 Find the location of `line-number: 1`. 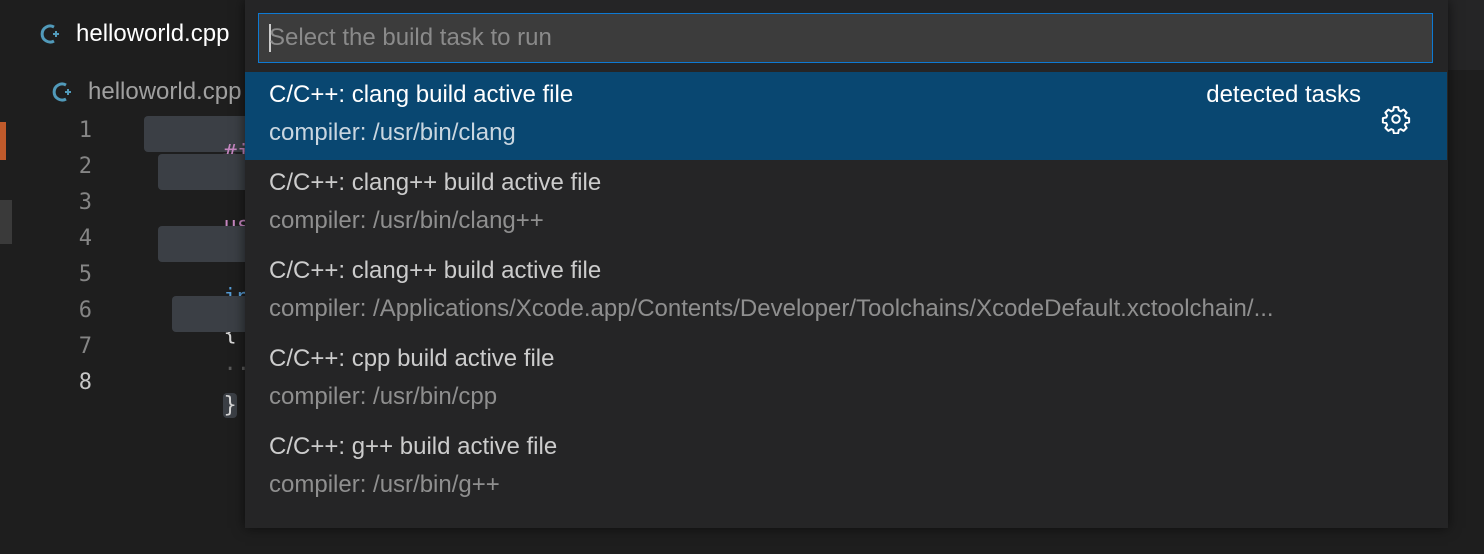

line-number: 1 is located at coordinates (85, 130).